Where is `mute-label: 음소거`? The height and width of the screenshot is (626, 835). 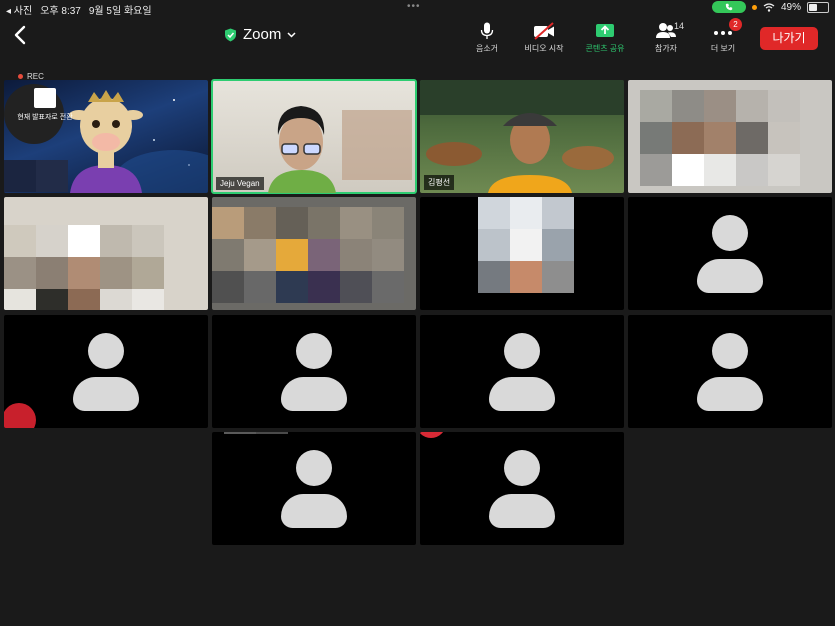 mute-label: 음소거 is located at coordinates (487, 48).